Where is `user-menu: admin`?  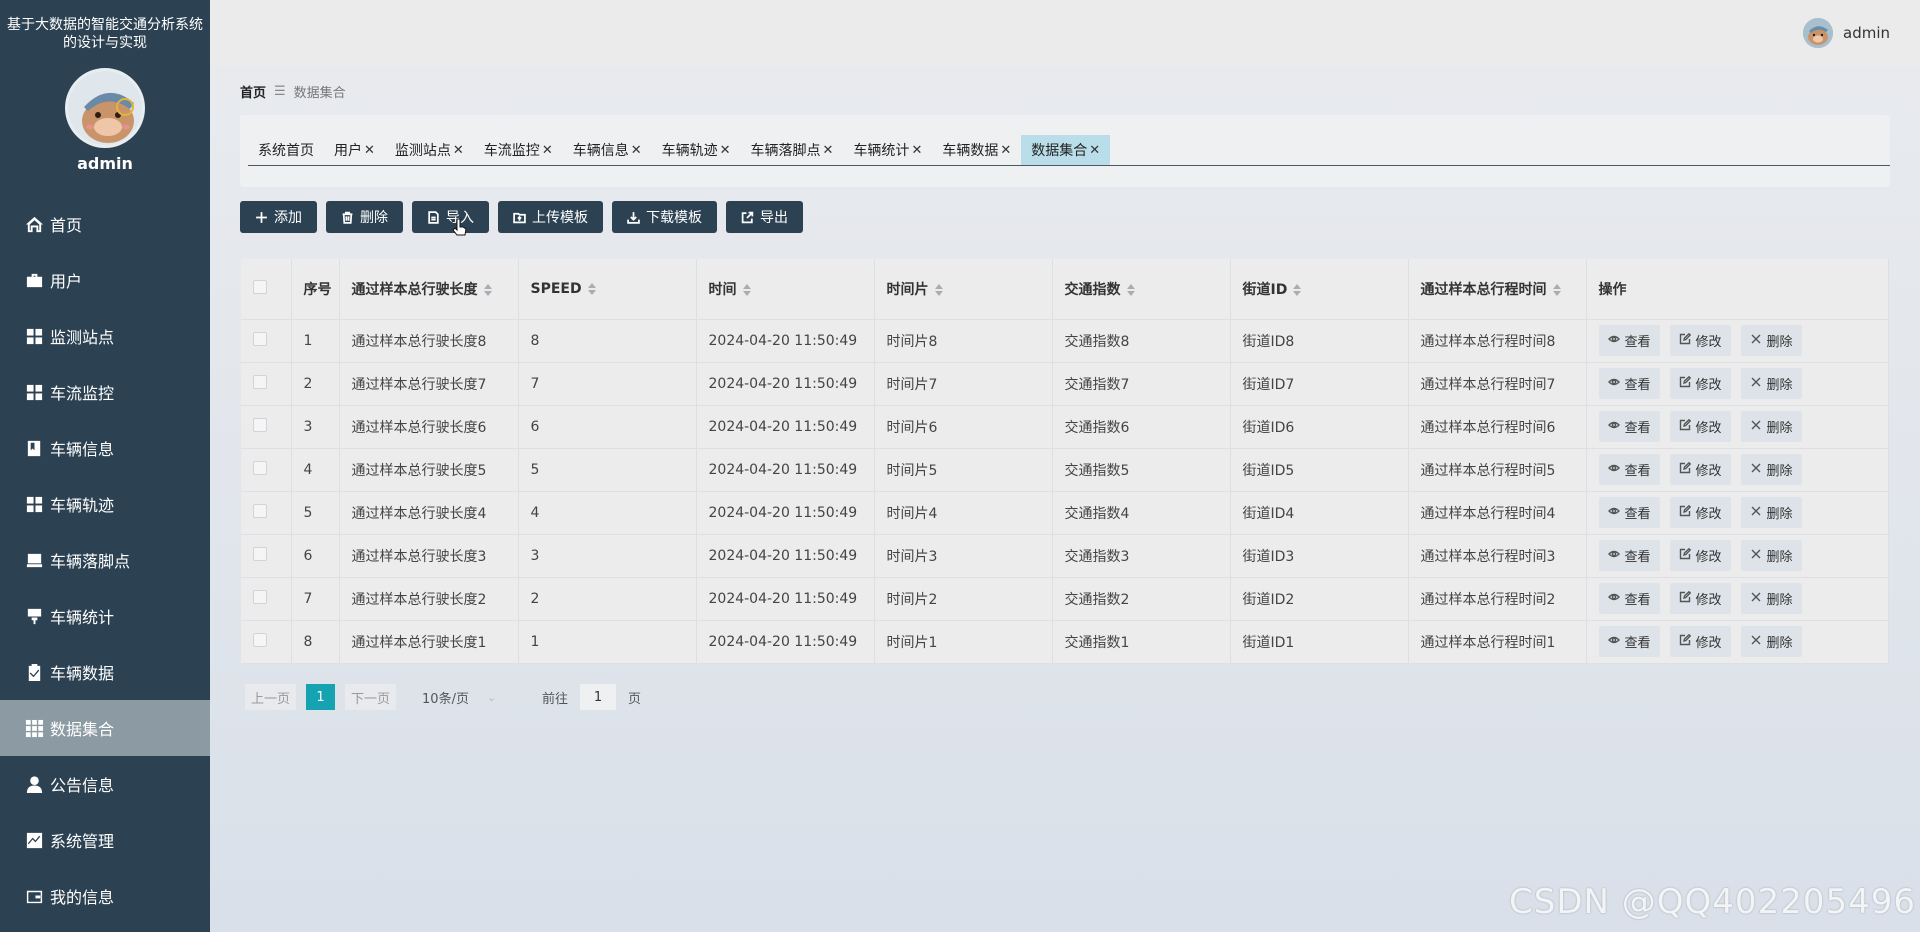 user-menu: admin is located at coordinates (1846, 33).